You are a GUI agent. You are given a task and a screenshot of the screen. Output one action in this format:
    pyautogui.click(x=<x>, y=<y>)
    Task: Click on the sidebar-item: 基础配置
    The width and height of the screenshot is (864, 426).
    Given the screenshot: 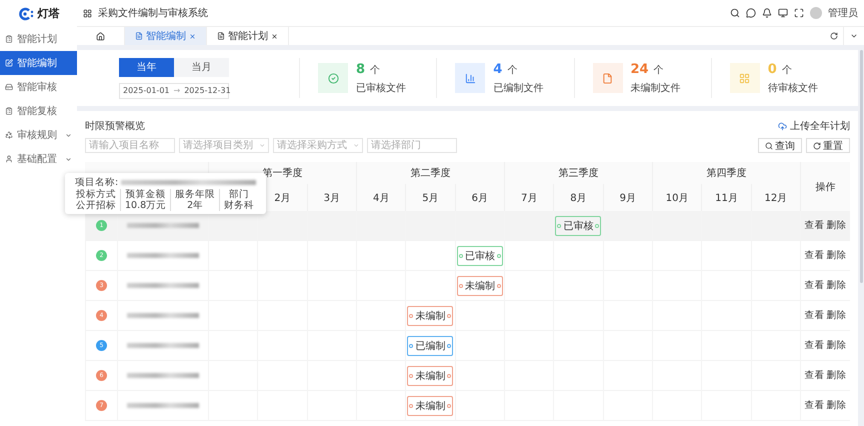 What is the action you would take?
    pyautogui.click(x=38, y=159)
    